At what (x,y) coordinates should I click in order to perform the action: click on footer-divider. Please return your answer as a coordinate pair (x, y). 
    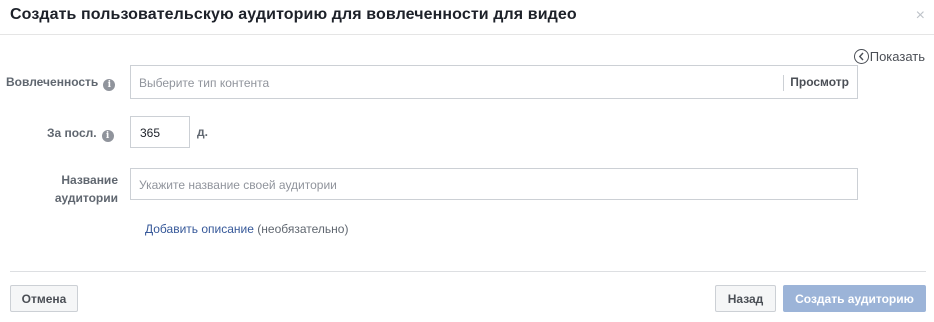
    Looking at the image, I should click on (468, 271).